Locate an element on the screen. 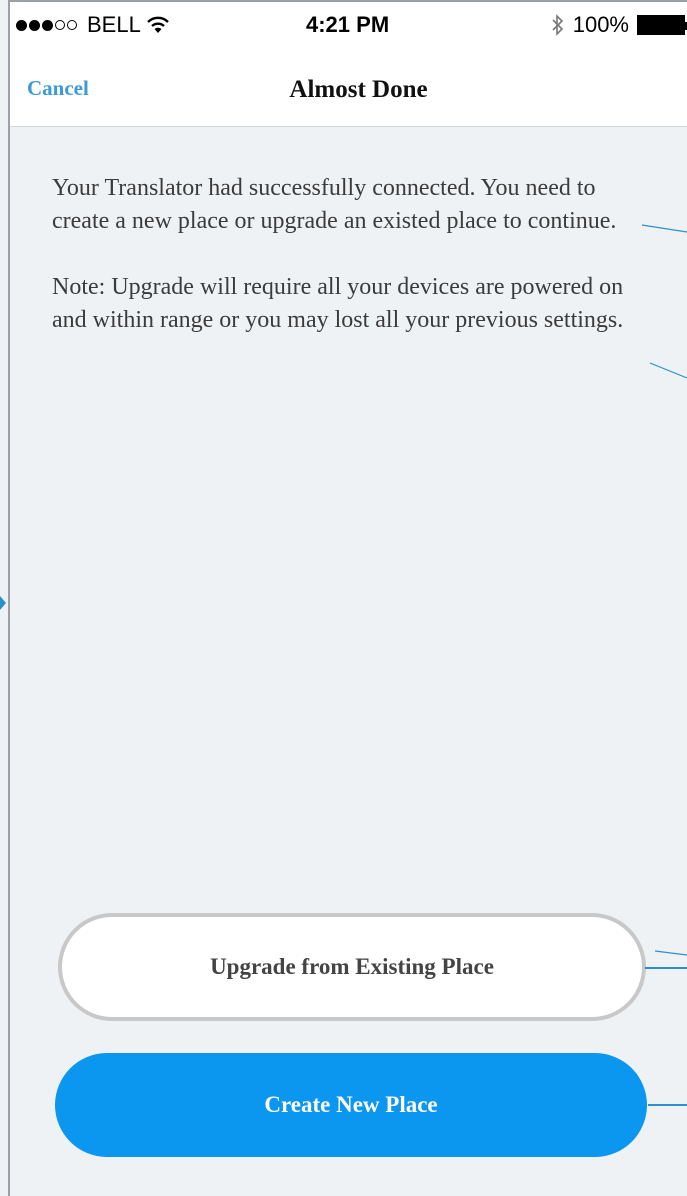 Image resolution: width=687 pixels, height=1196 pixels. annotation-line-message is located at coordinates (664, 228).